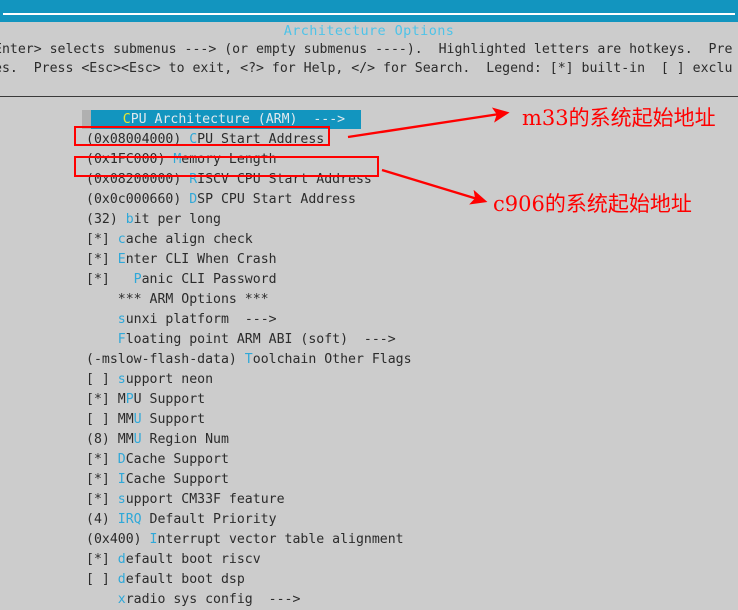 Image resolution: width=738 pixels, height=610 pixels. What do you see at coordinates (209, 279) in the screenshot?
I see `menu-item-label: anic CLI Password` at bounding box center [209, 279].